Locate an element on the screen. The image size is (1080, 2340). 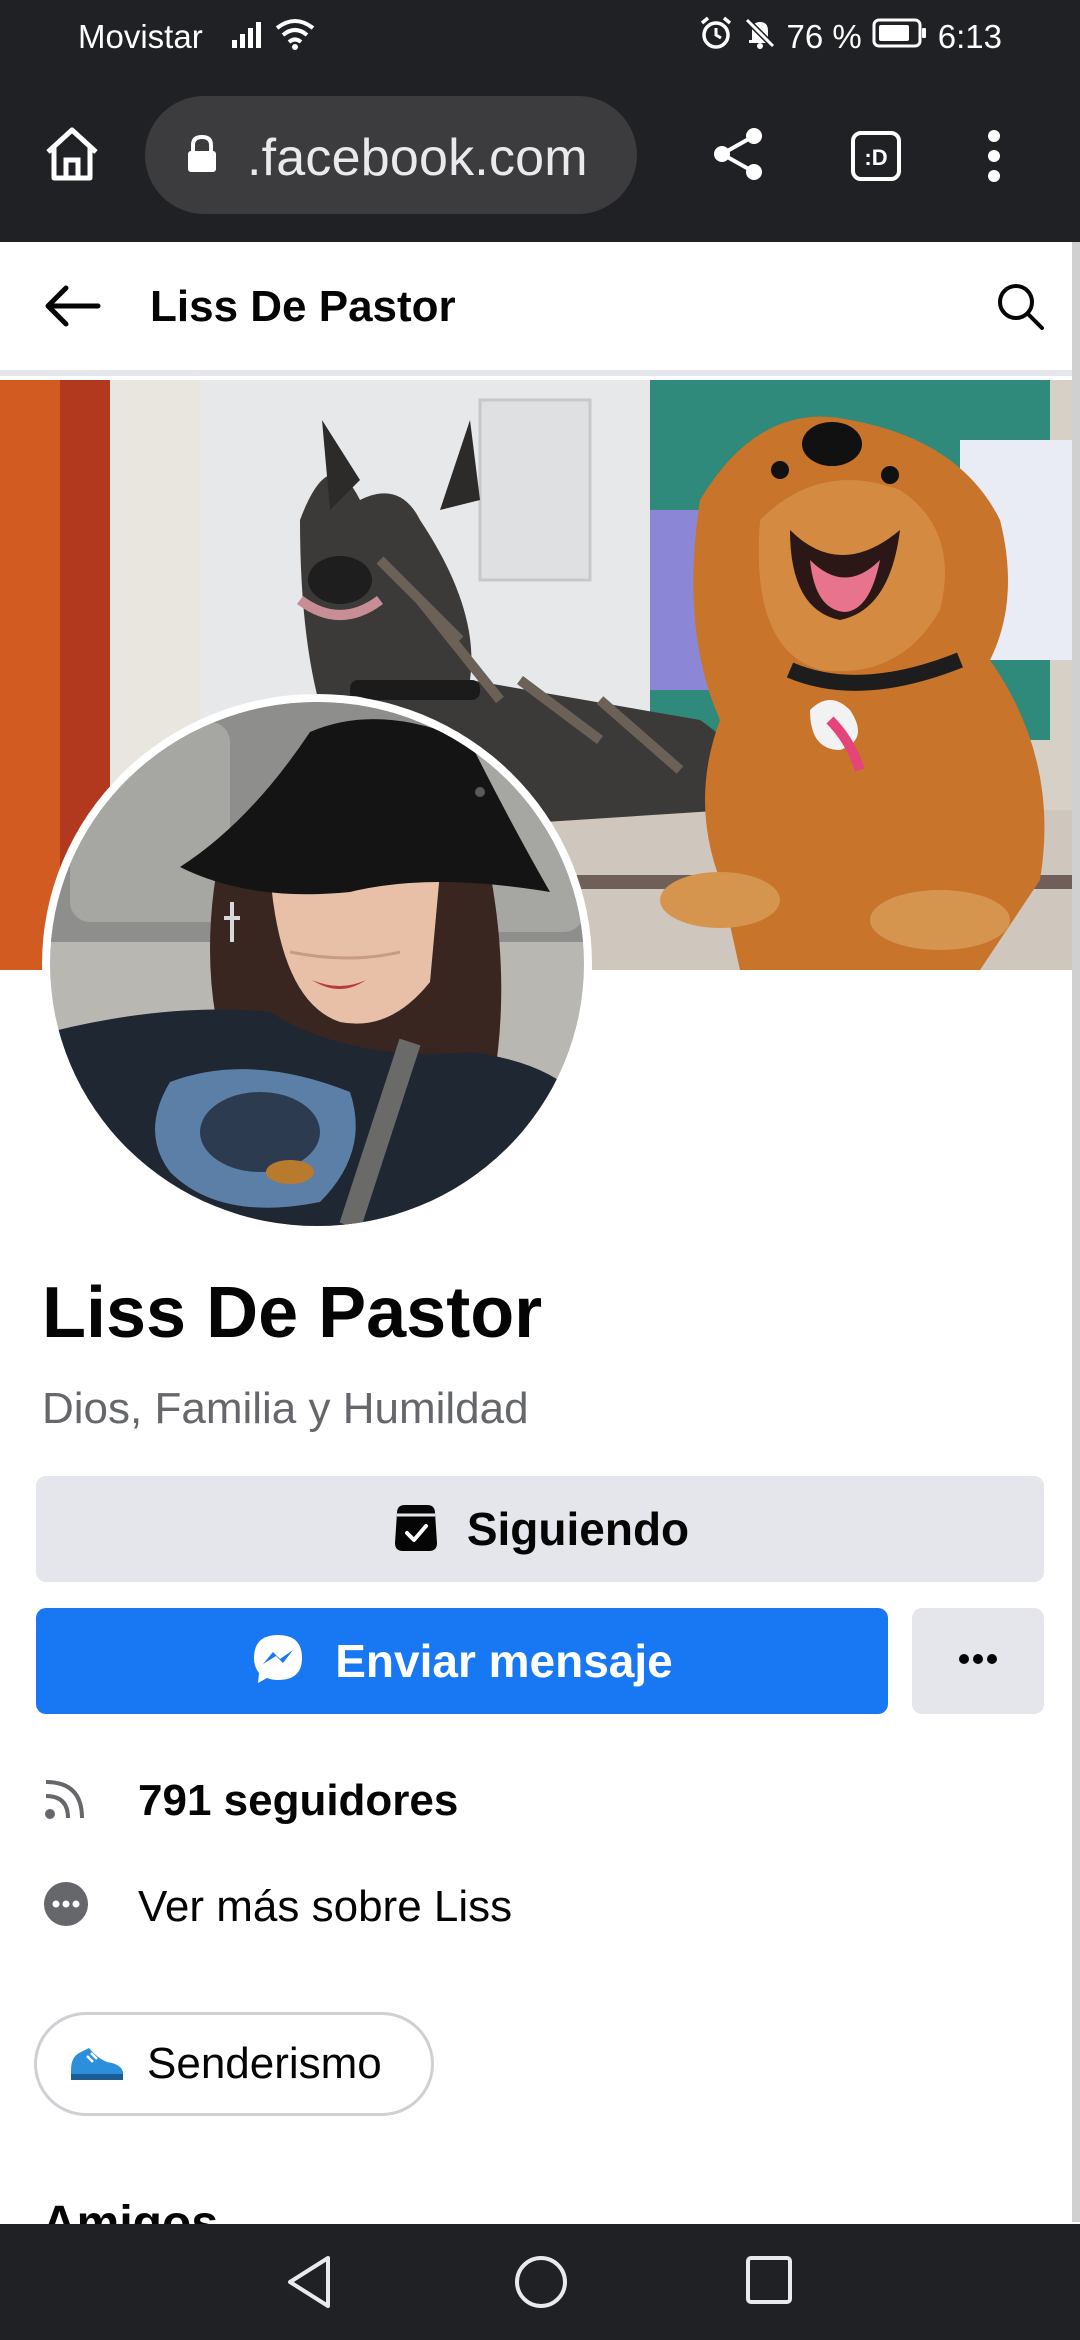
status-right: 76 % 6:13 is located at coordinates (850, 37).